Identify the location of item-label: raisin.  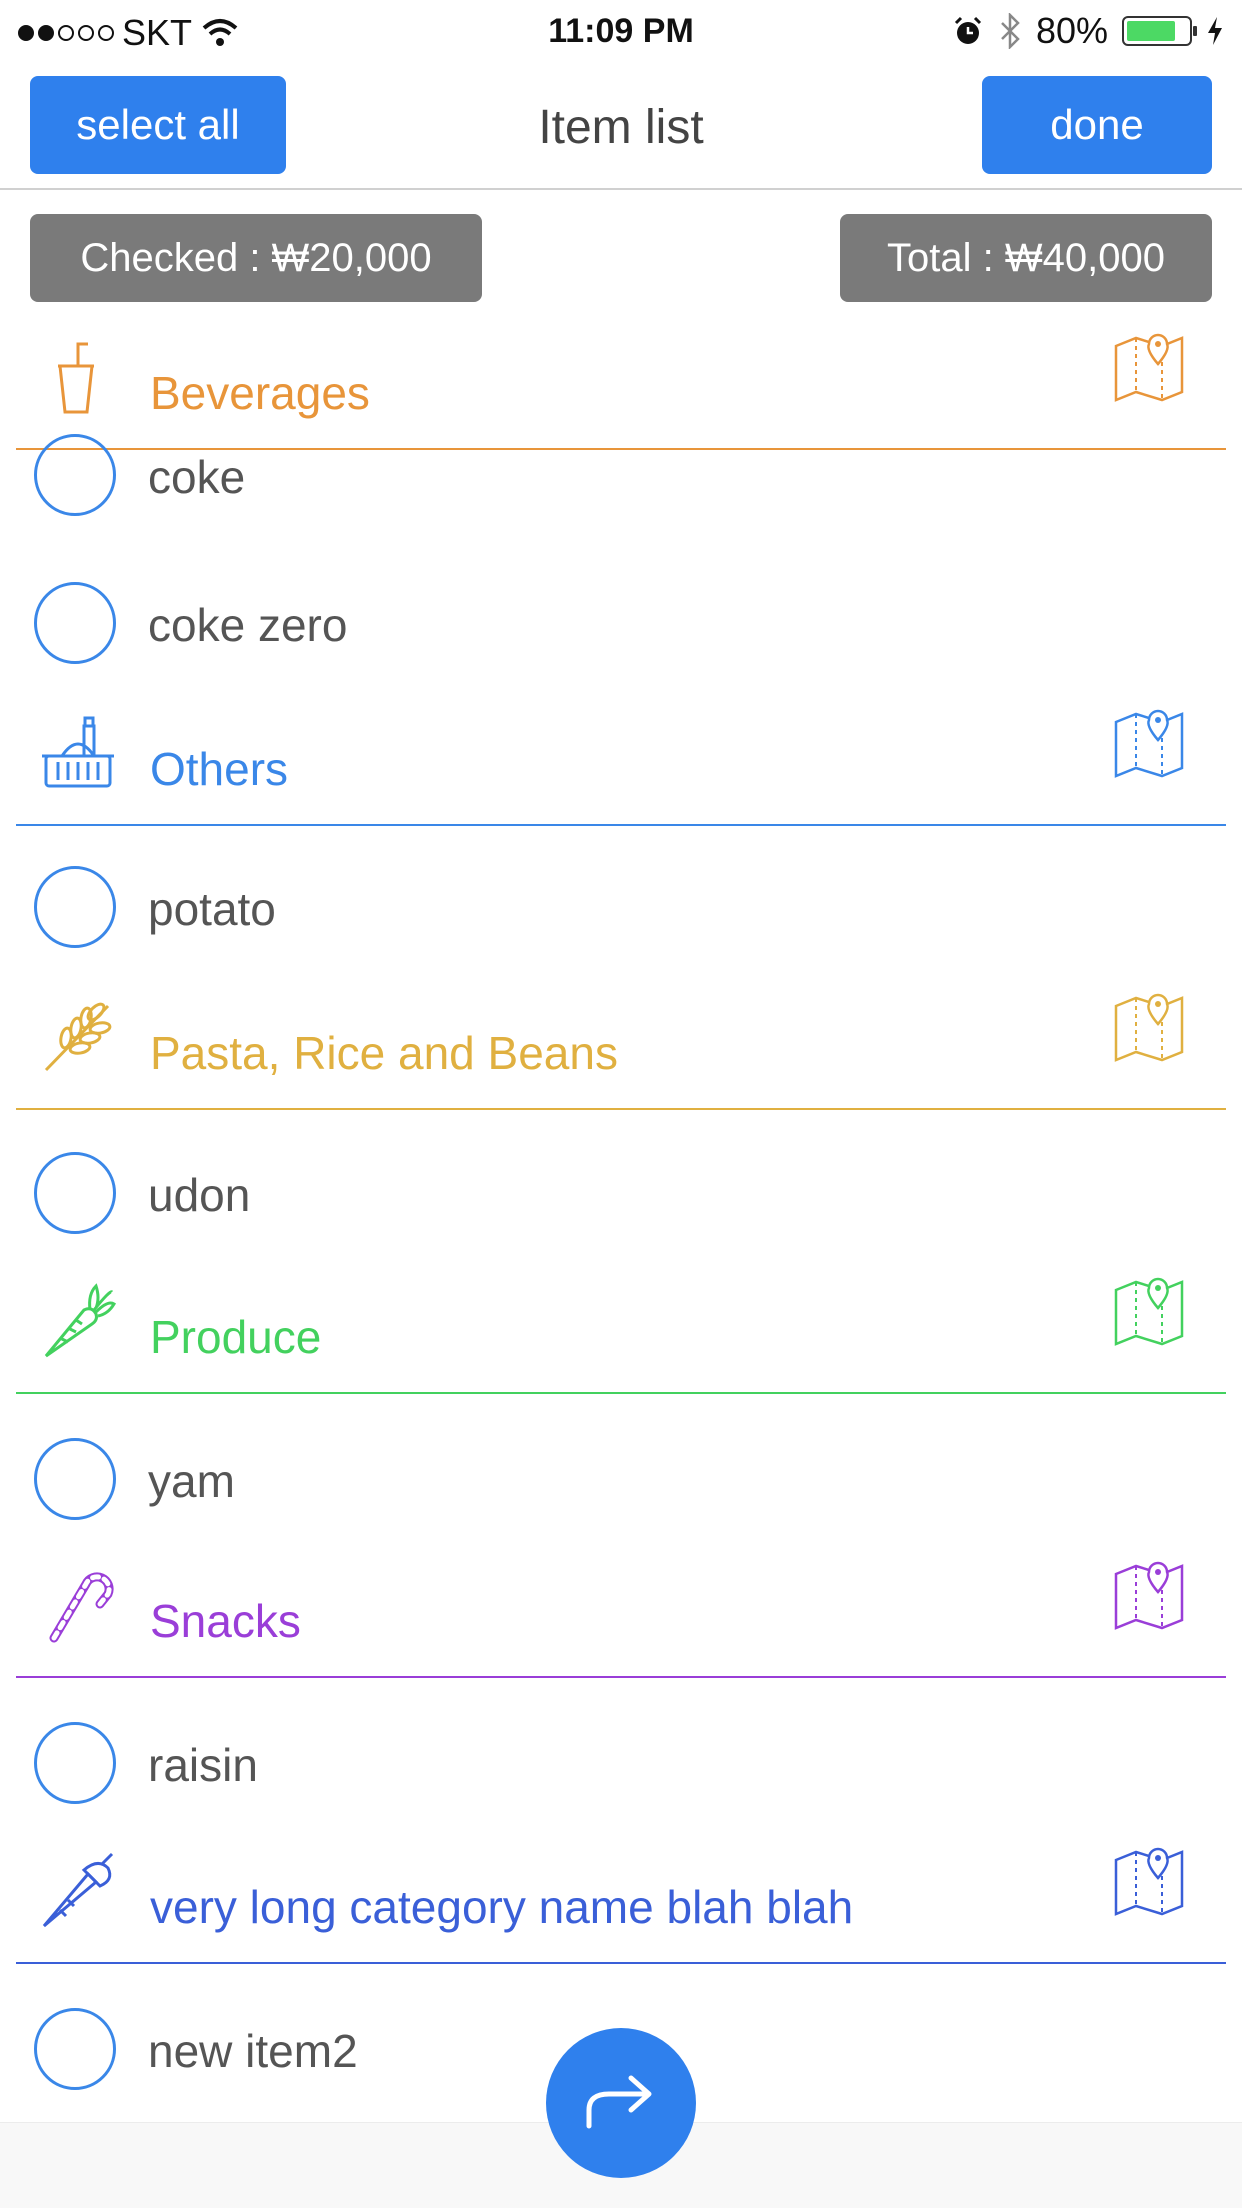
(203, 1765).